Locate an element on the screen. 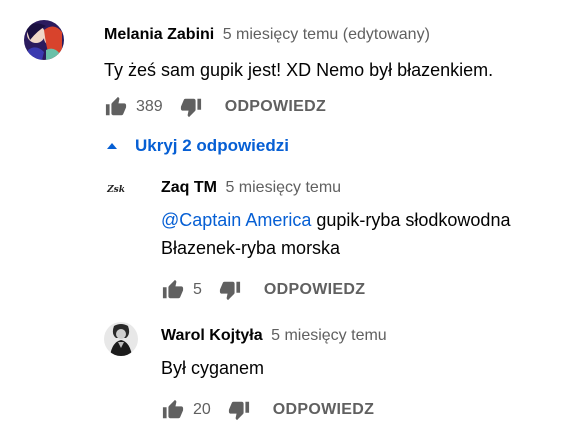 Image resolution: width=586 pixels, height=438 pixels. avatar-text: Zsk is located at coordinates (115, 190).